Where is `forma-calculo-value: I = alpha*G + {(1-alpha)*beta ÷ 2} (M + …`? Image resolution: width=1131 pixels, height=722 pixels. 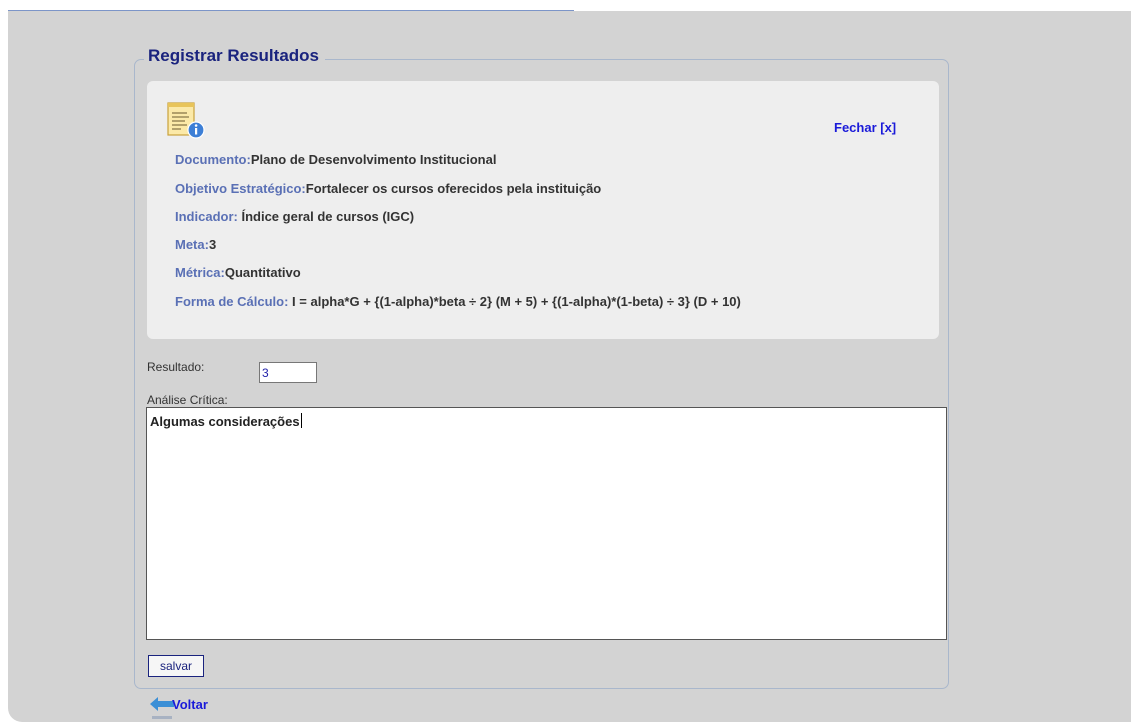
forma-calculo-value: I = alpha*G + {(1-alpha)*beta ÷ 2} (M + … is located at coordinates (516, 301).